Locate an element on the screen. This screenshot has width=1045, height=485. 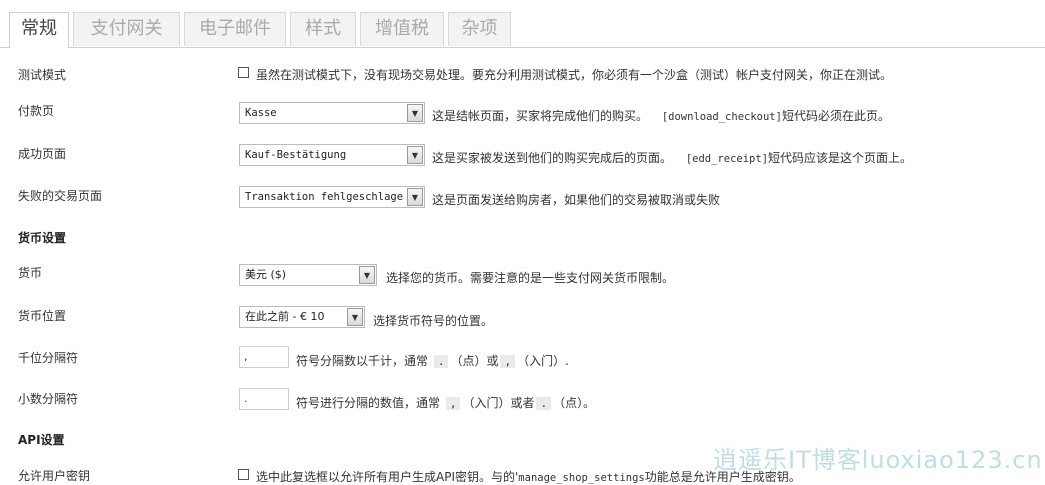
currency-position-value: 在此之前 - € 10 is located at coordinates (285, 316).